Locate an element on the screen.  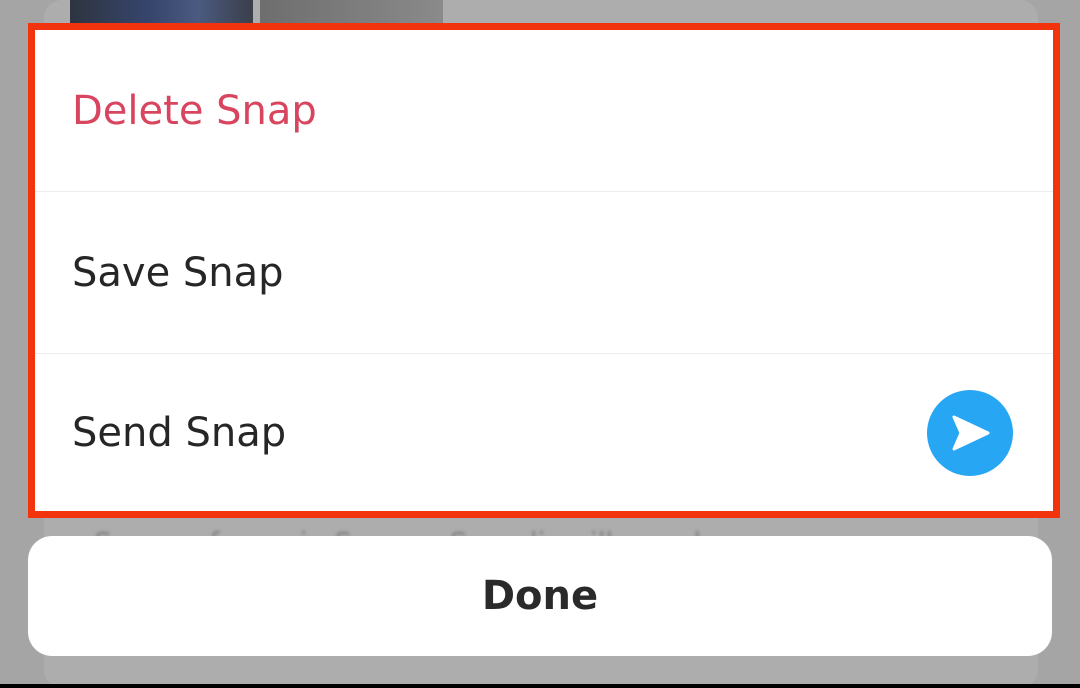
obscured-caption: S f i S S li ill l is located at coordinates (524, 529).